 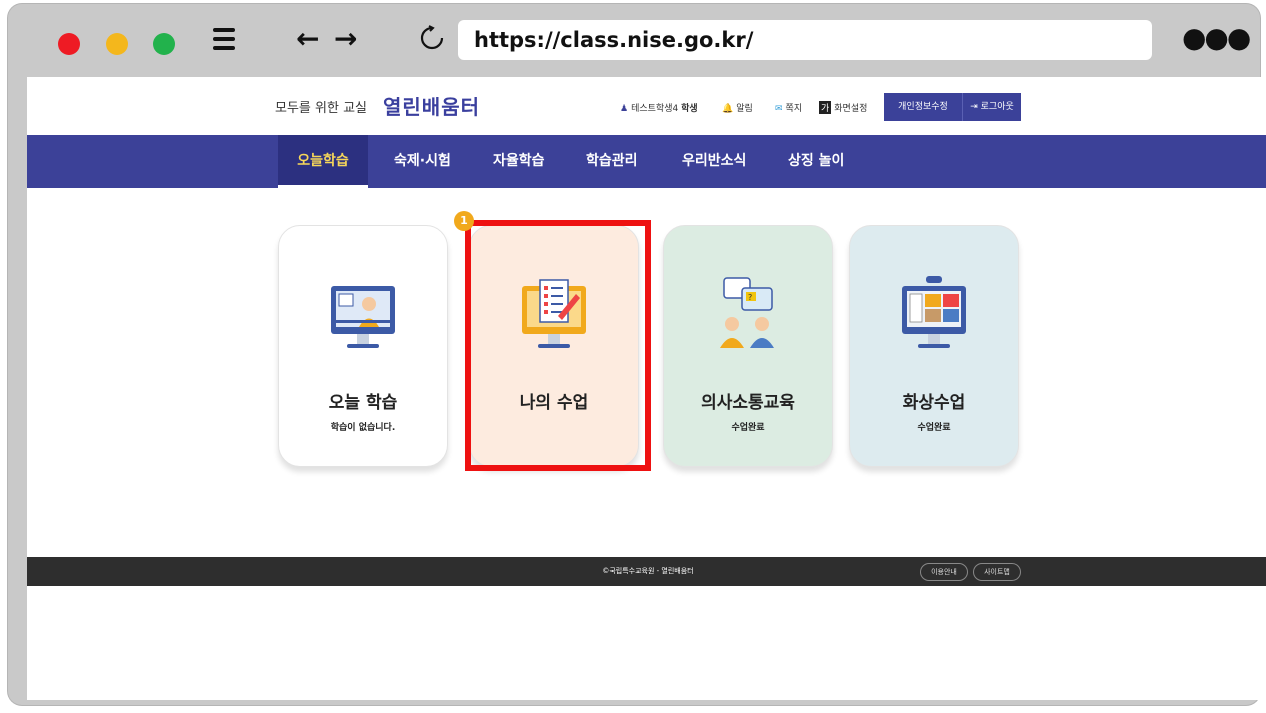 I want to click on user-info: ♟ 테스트학생4 학생, so click(x=659, y=109).